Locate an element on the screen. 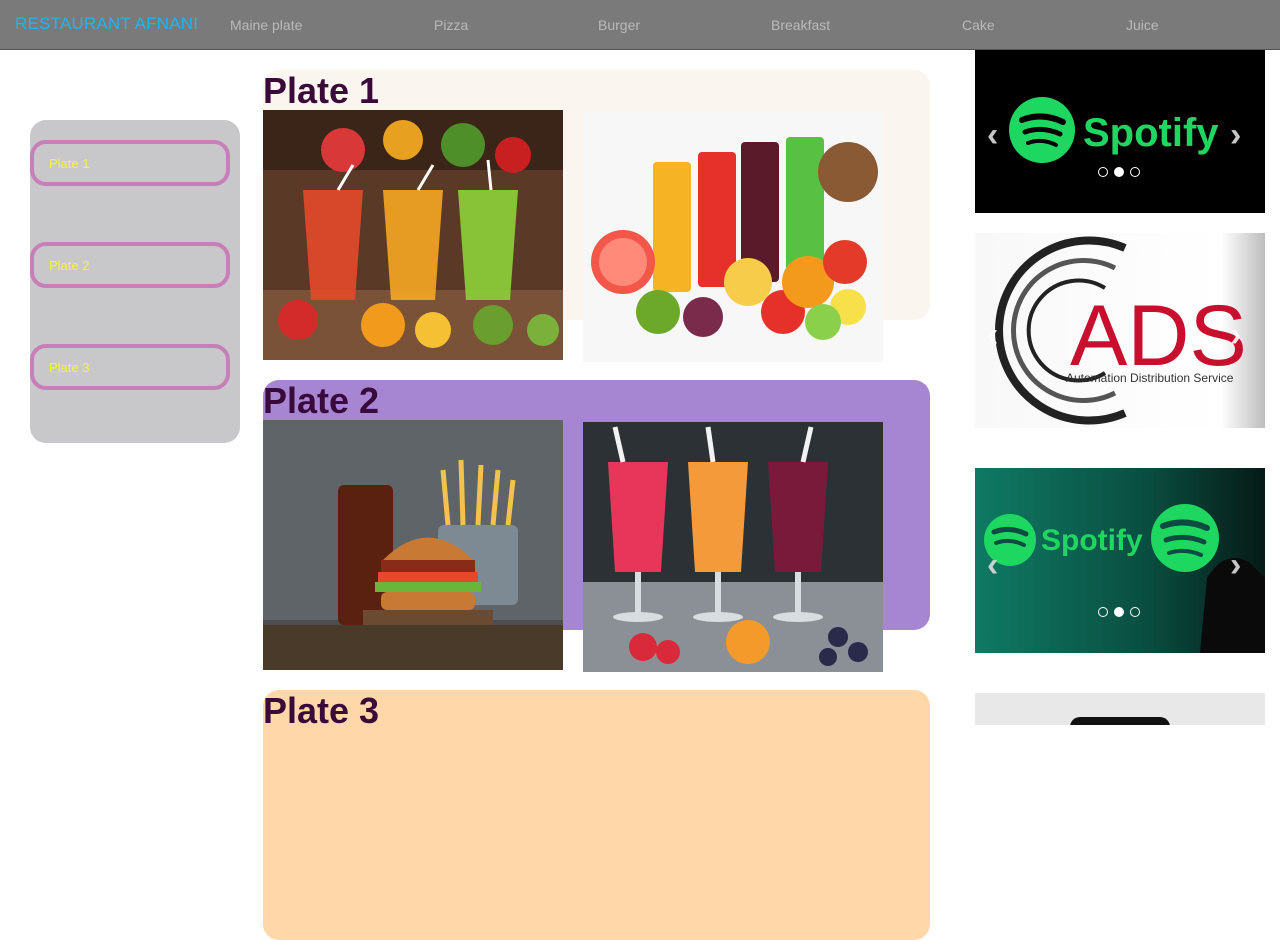  ads-logo-subtext: Automation Distribution Service is located at coordinates (1150, 378).